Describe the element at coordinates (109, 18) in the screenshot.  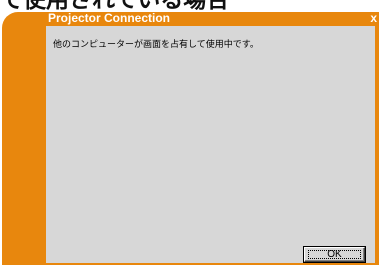
I see `dialog-title: Projector Connection` at that location.